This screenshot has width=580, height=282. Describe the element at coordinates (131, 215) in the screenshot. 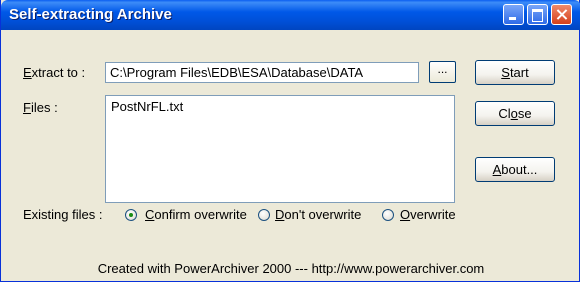

I see `confirm-overwrite-radio` at that location.